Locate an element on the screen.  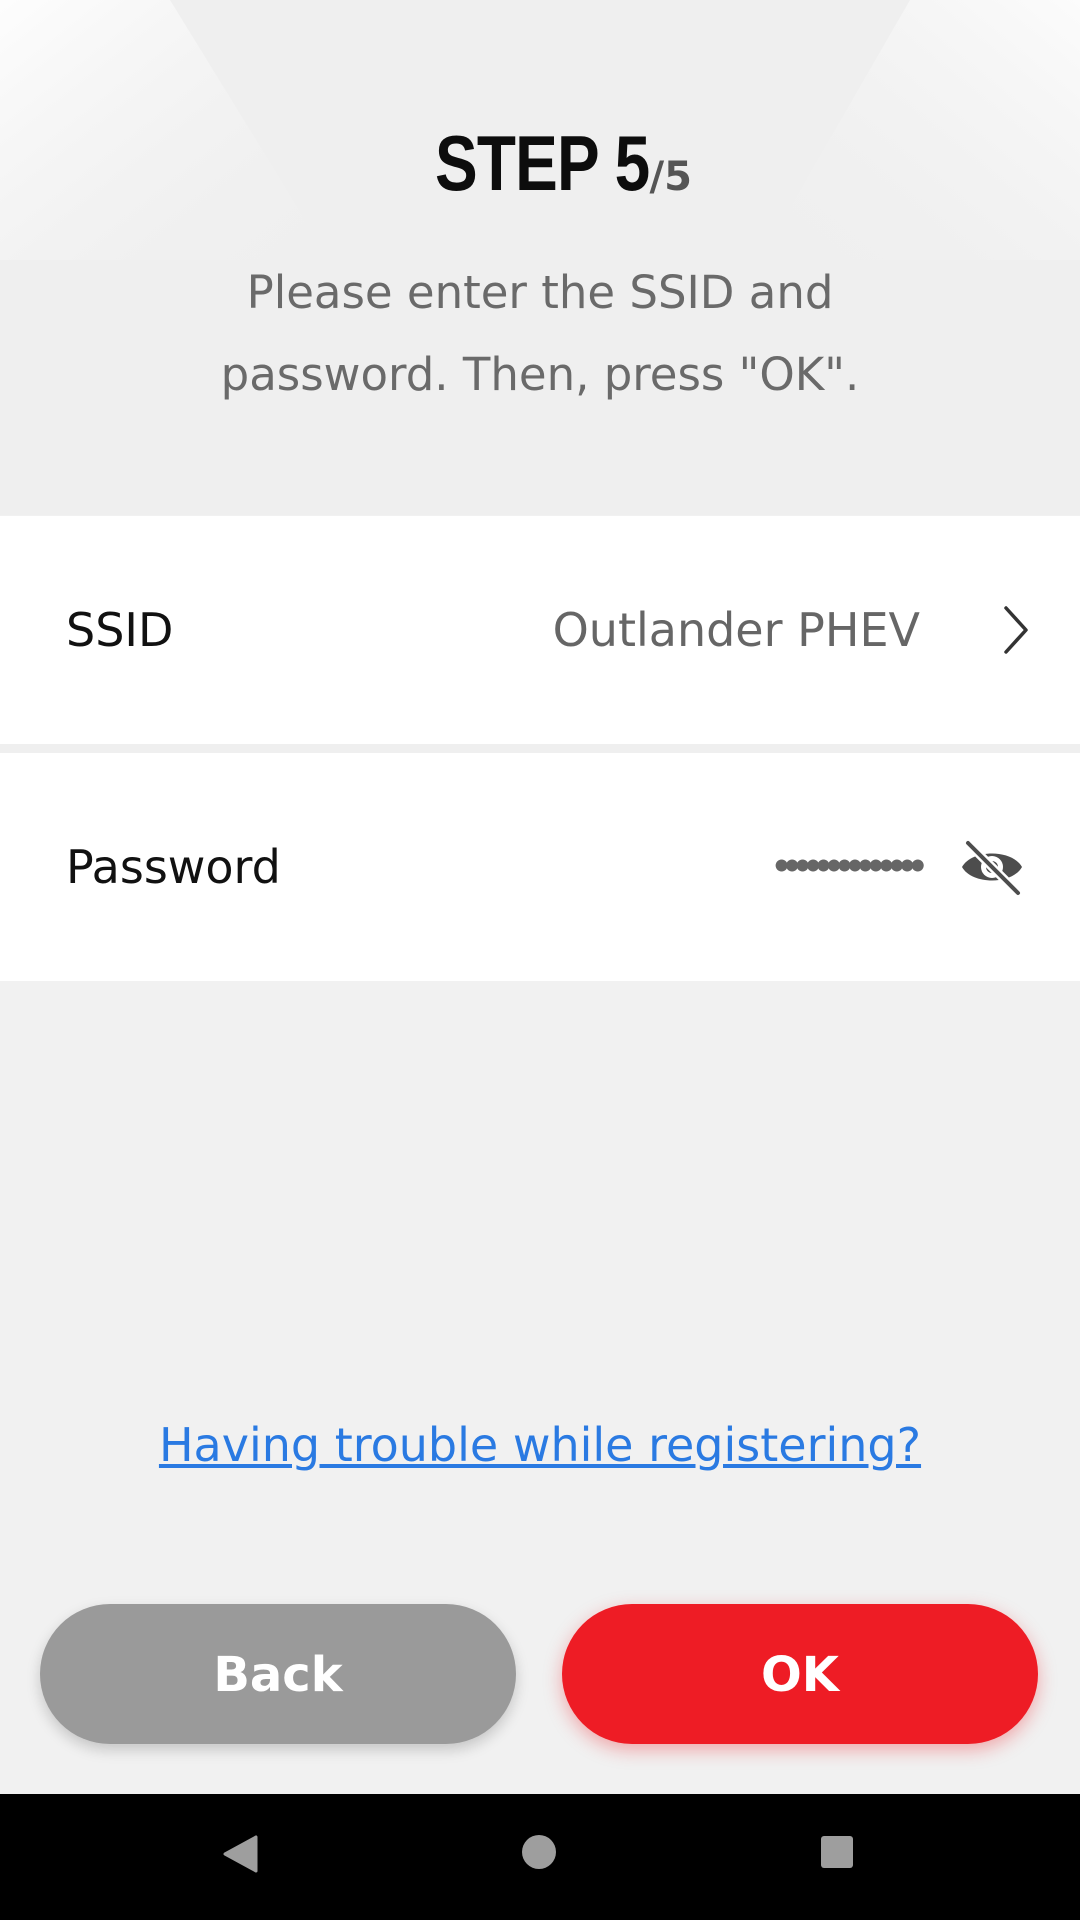
step-current: STEP 5 is located at coordinates (542, 163).